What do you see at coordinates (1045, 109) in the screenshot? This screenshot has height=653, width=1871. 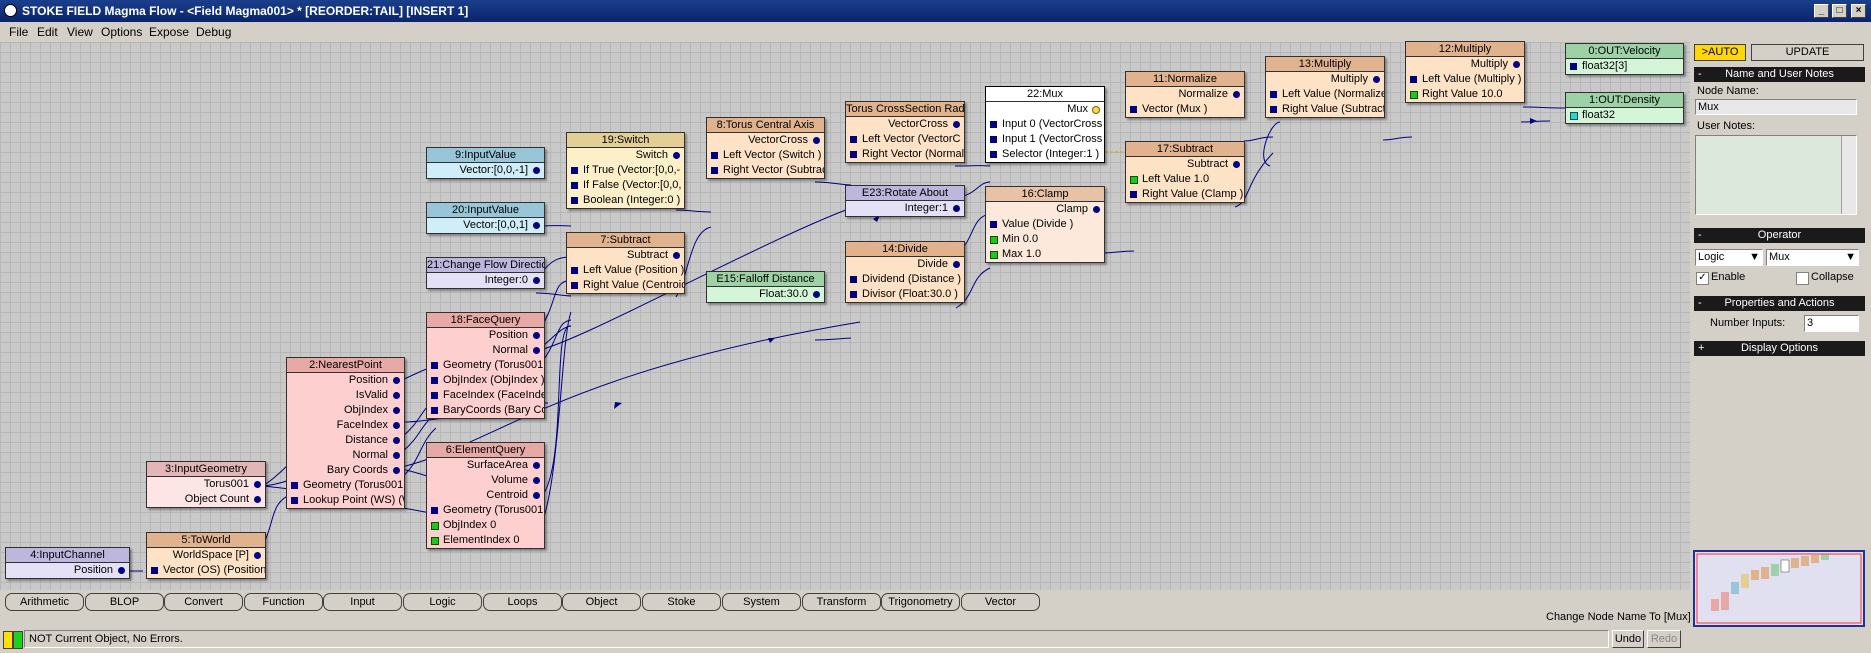 I see `output-port-mux: Mux` at bounding box center [1045, 109].